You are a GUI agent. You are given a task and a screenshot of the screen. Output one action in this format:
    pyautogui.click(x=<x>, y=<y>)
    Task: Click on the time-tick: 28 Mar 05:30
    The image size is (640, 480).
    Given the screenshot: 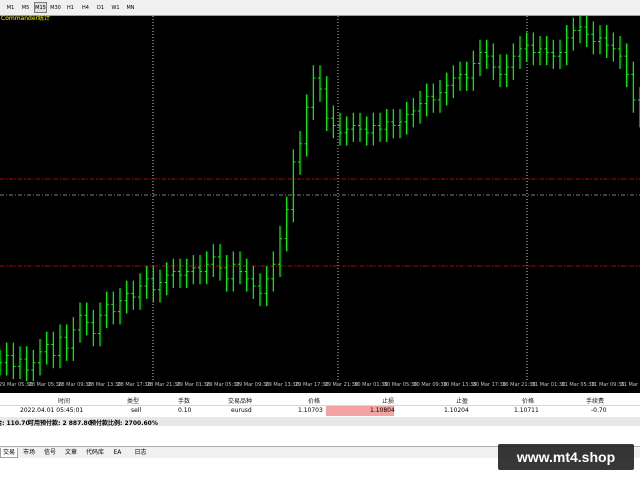 What is the action you would take?
    pyautogui.click(x=45, y=385)
    